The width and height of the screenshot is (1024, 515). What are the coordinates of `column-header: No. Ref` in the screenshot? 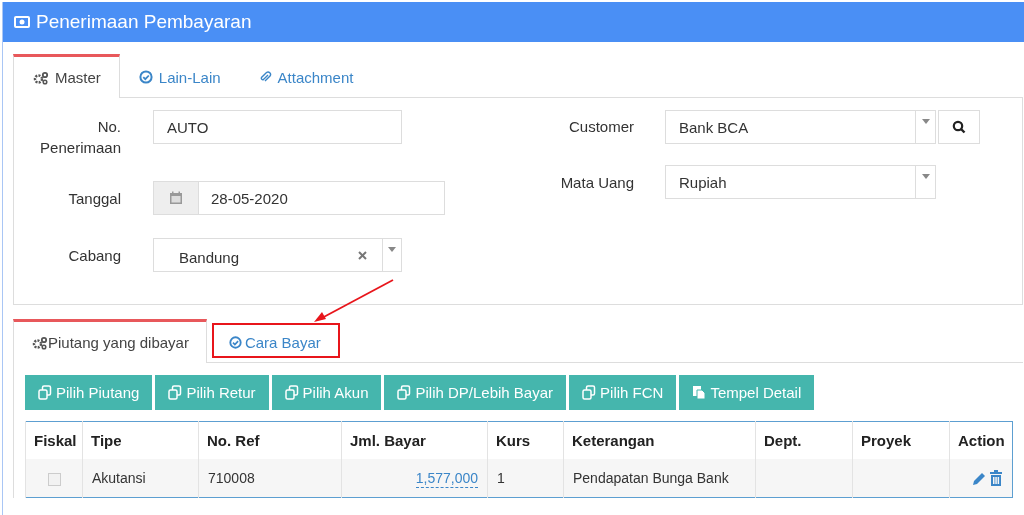 It's located at (270, 440).